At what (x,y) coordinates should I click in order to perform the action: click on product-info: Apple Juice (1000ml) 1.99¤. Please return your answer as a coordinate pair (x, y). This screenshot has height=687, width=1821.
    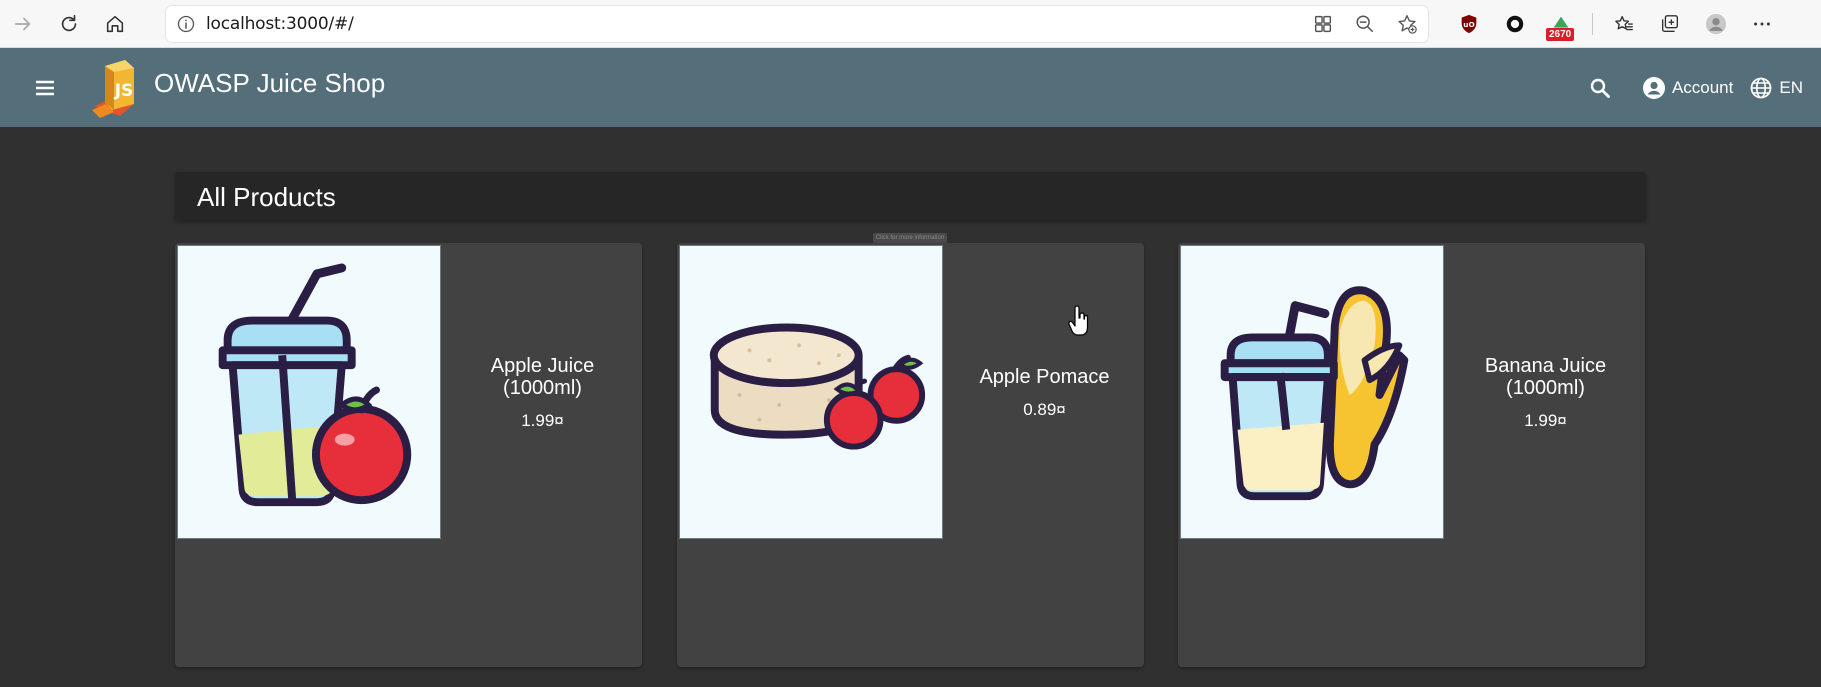
    Looking at the image, I should click on (542, 393).